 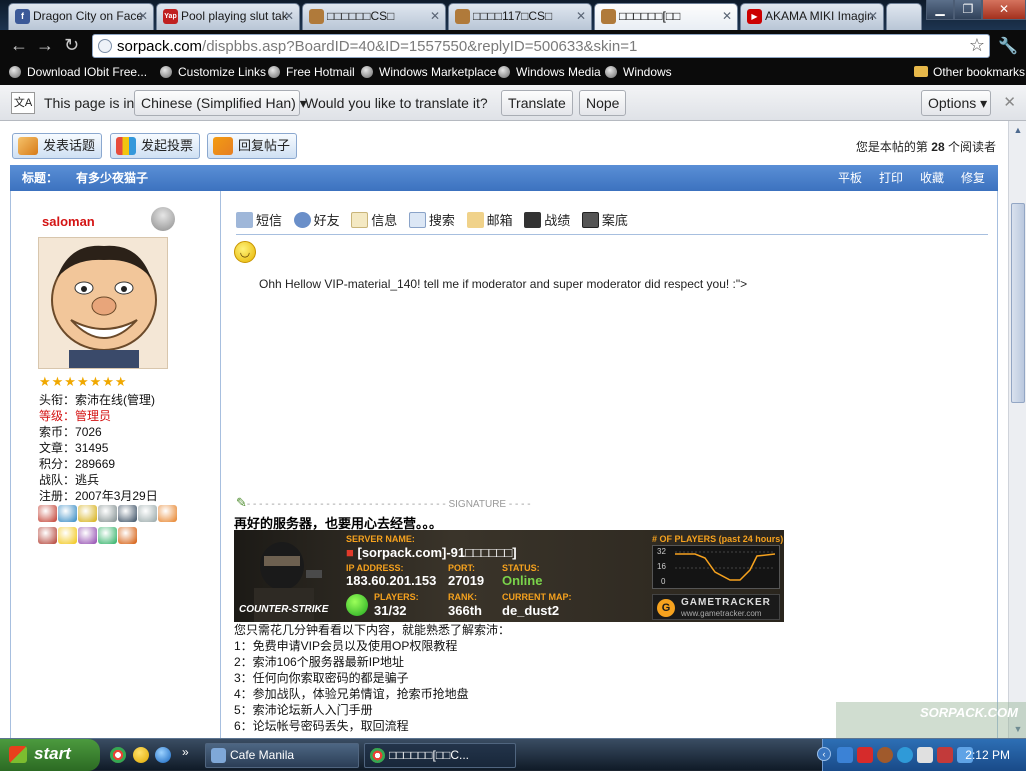 I want to click on list-item: 1：免费申请VIP会员以及使用OP权限教程, so click(x=372, y=646).